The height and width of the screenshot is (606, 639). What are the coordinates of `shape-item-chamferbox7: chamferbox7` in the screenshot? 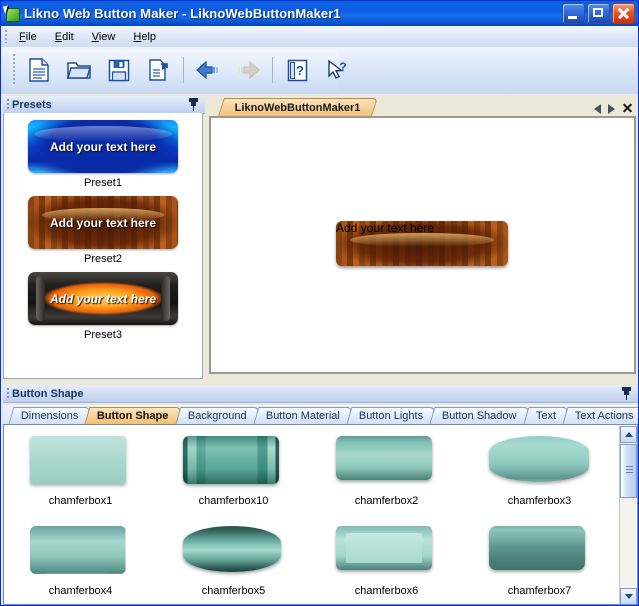 It's located at (539, 560).